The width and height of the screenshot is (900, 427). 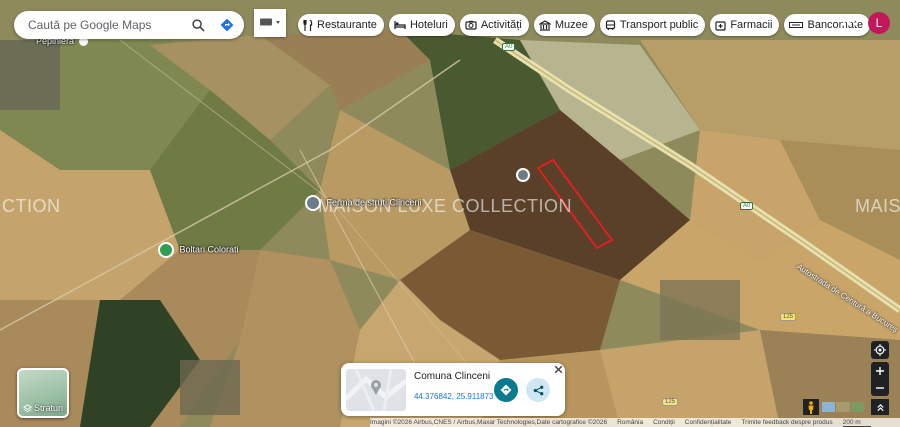 I want to click on share-icon, so click(x=538, y=390).